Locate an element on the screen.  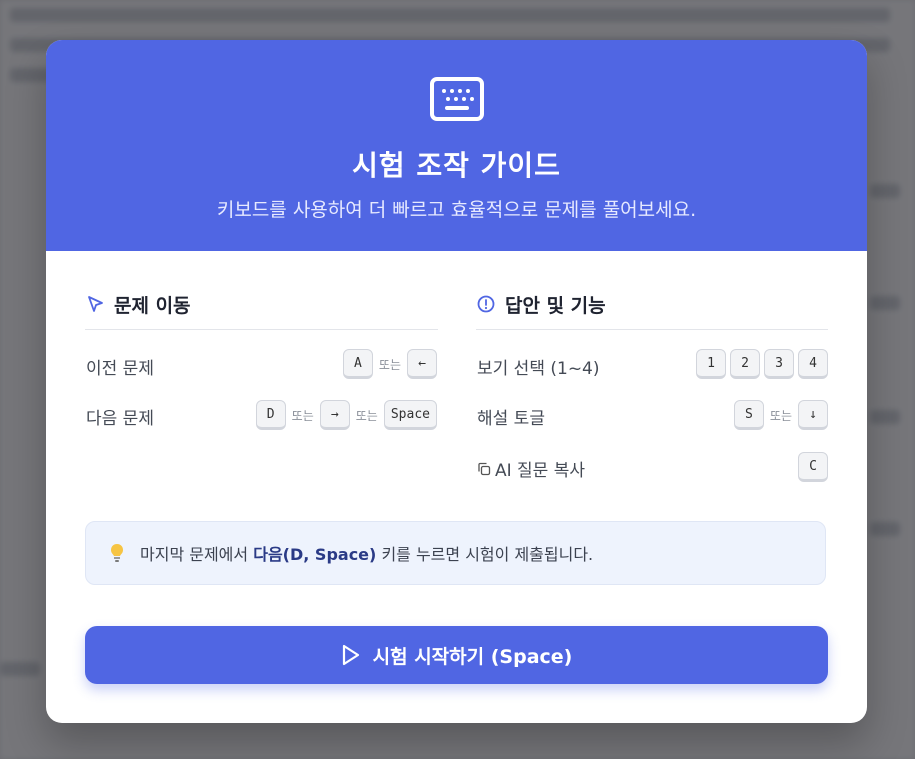
play-icon is located at coordinates (350, 655).